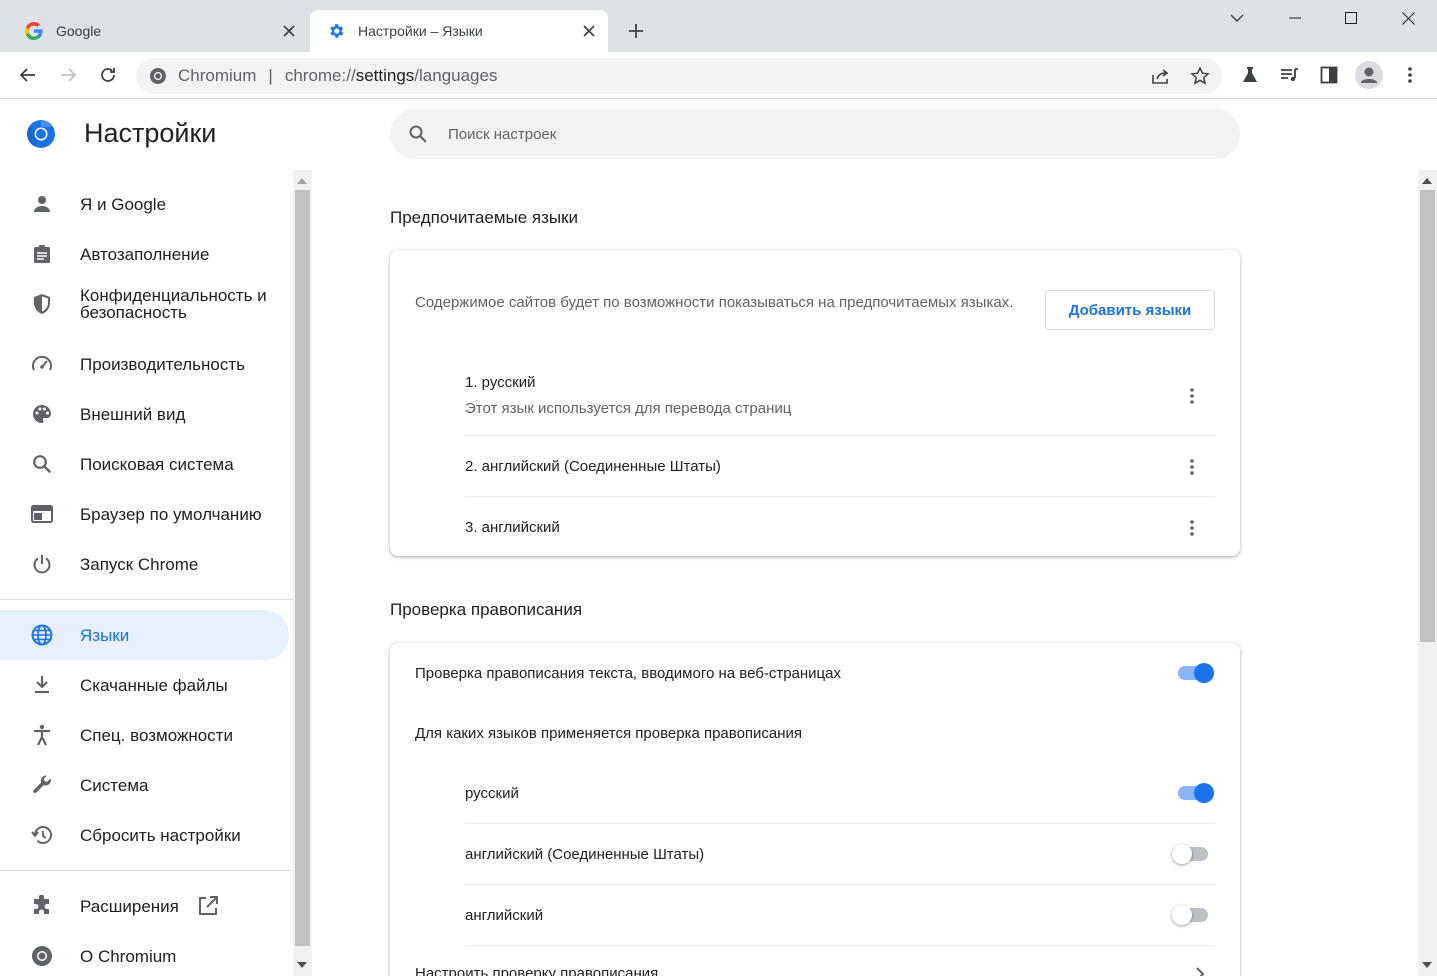 The height and width of the screenshot is (976, 1437). I want to click on spellcheck-language-label: русский, so click(492, 793).